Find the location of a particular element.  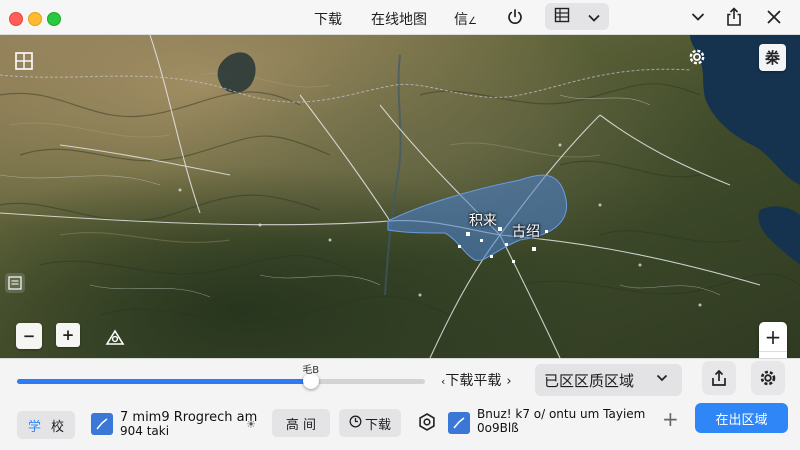

download-tag: 下载 is located at coordinates (370, 423).